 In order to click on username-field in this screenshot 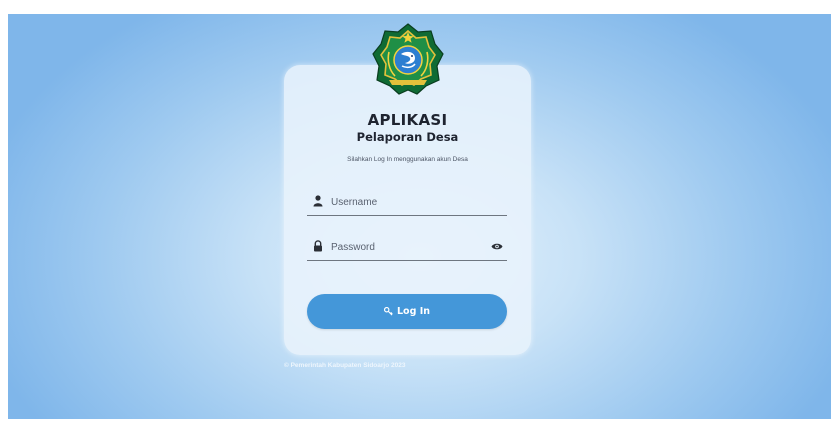, I will do `click(407, 203)`.